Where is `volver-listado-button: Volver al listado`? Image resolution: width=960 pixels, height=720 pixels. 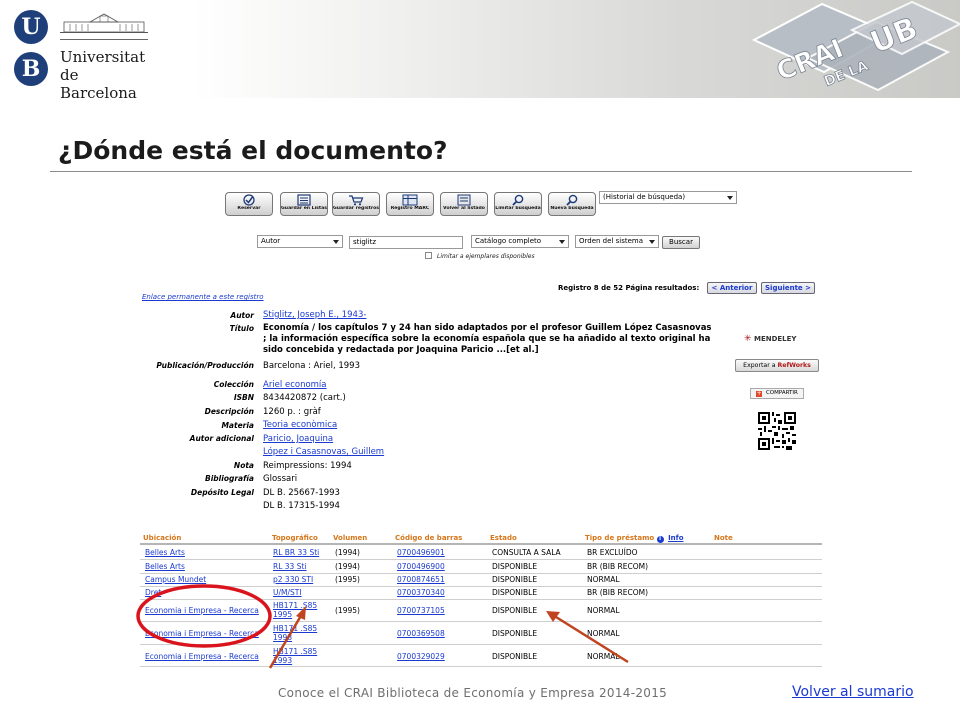
volver-listado-button: Volver al listado is located at coordinates (464, 204).